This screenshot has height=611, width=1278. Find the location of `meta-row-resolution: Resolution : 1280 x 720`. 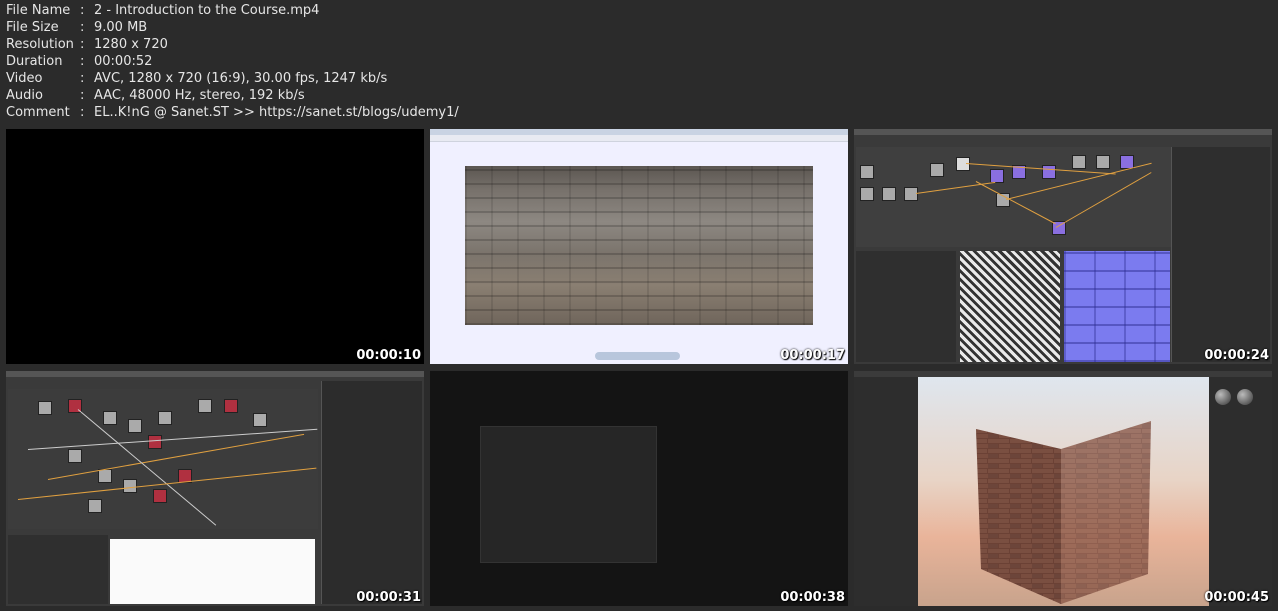

meta-row-resolution: Resolution : 1280 x 720 is located at coordinates (232, 44).